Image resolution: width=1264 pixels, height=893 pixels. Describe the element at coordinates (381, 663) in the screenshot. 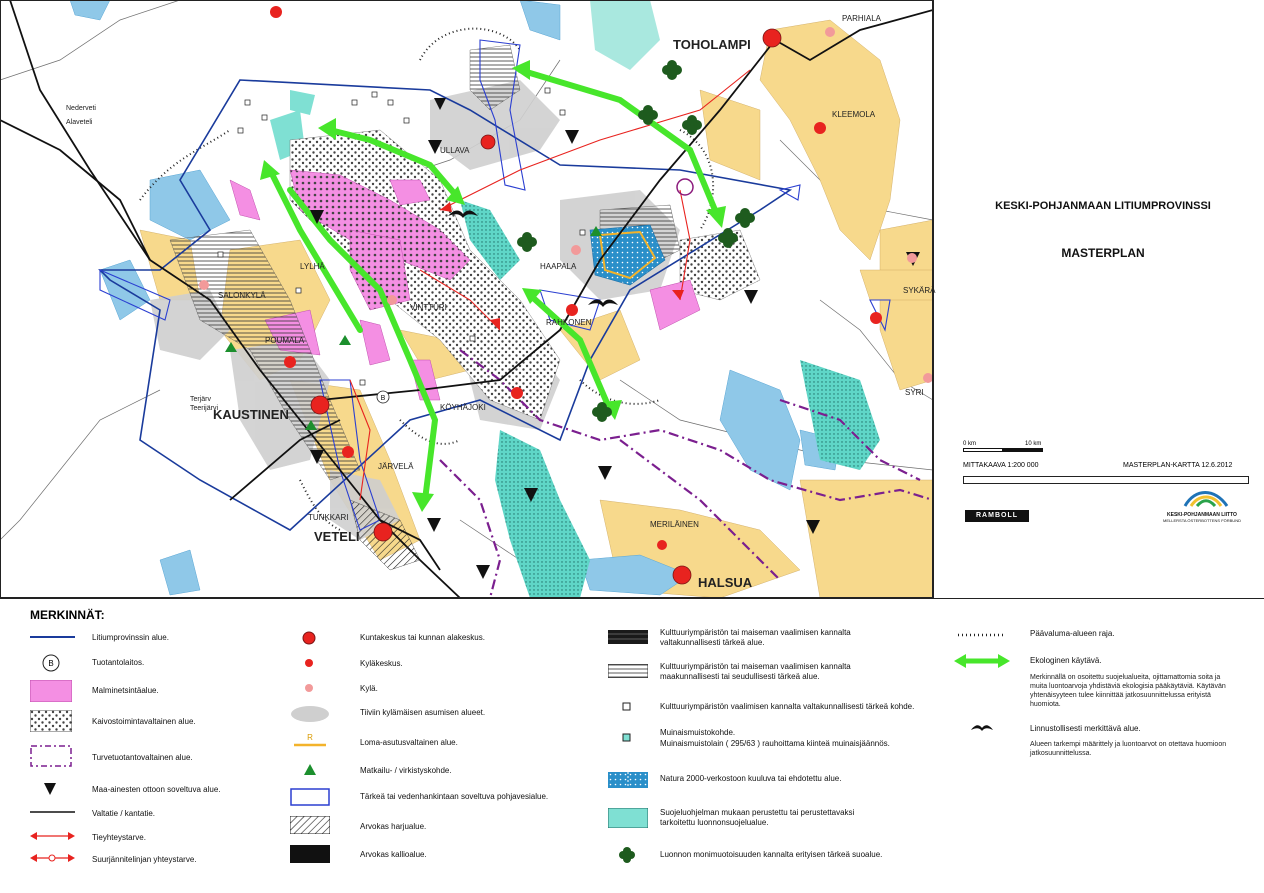

I see `legend-item: Kyläkeskus.` at that location.